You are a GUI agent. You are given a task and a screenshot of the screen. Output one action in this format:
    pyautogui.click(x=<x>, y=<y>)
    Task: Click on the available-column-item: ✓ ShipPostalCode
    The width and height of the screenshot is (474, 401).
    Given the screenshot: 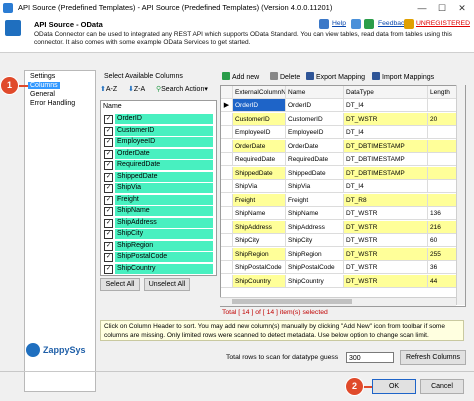 What is the action you would take?
    pyautogui.click(x=157, y=257)
    